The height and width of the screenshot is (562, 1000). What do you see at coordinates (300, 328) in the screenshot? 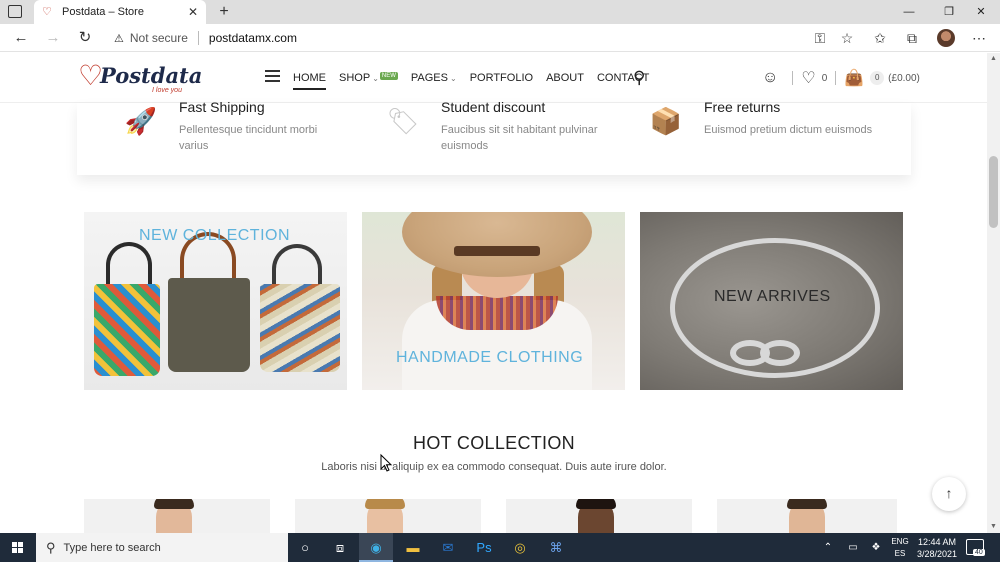
I see `floral-bag-image` at bounding box center [300, 328].